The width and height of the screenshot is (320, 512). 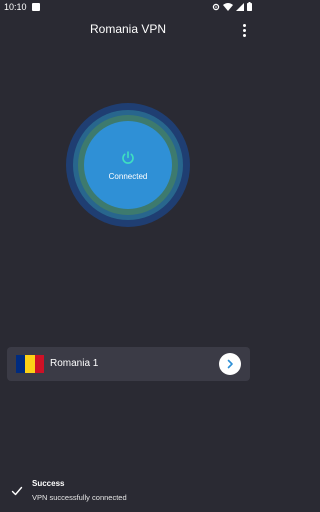 What do you see at coordinates (48, 483) in the screenshot?
I see `snackbar-title: Success` at bounding box center [48, 483].